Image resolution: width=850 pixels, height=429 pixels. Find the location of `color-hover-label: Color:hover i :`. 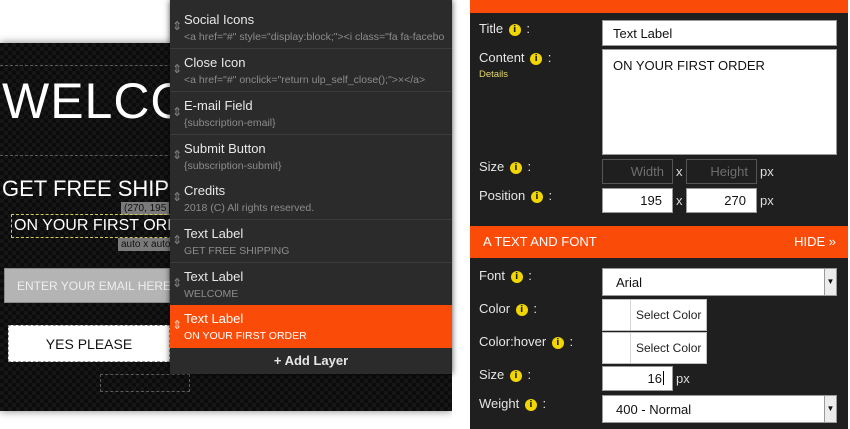

color-hover-label: Color:hover i : is located at coordinates (526, 341).